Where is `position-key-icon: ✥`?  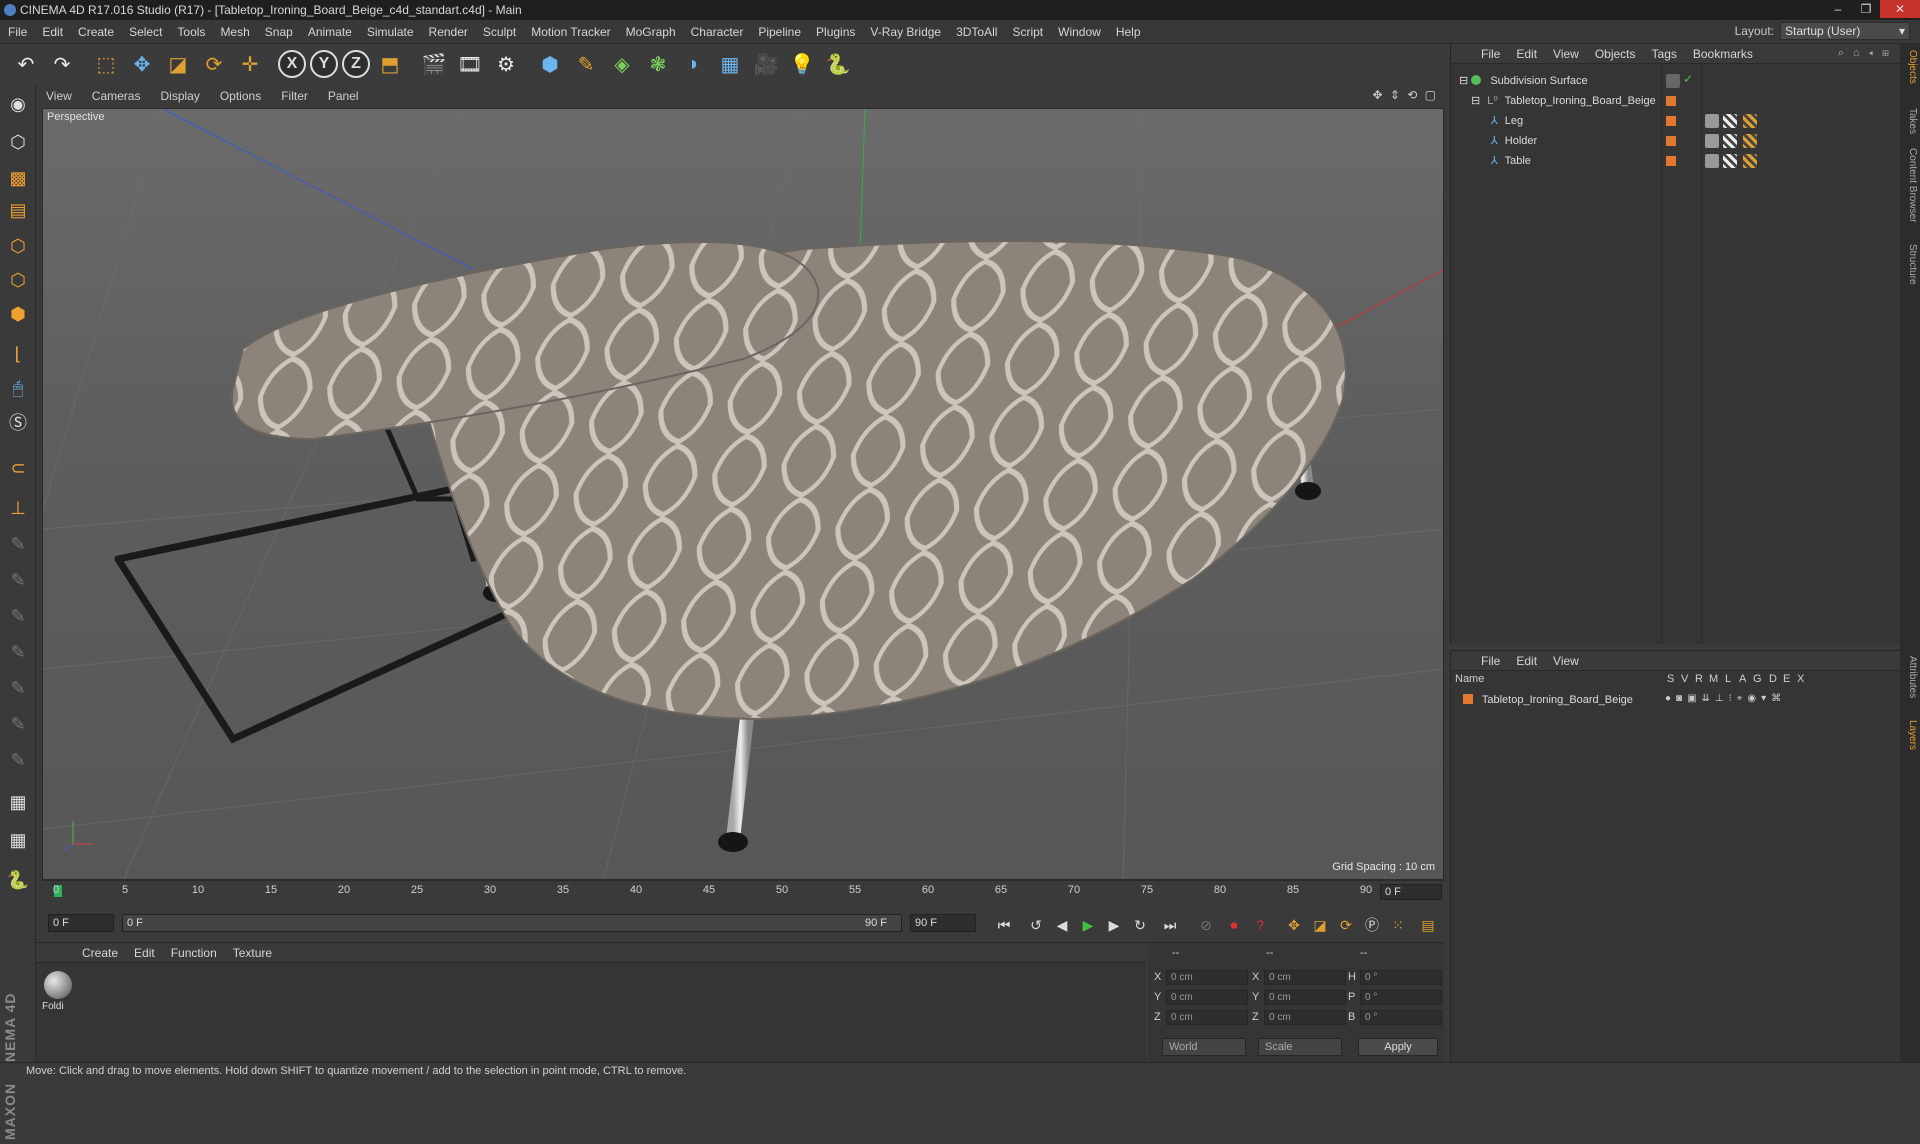 position-key-icon: ✥ is located at coordinates (1294, 925).